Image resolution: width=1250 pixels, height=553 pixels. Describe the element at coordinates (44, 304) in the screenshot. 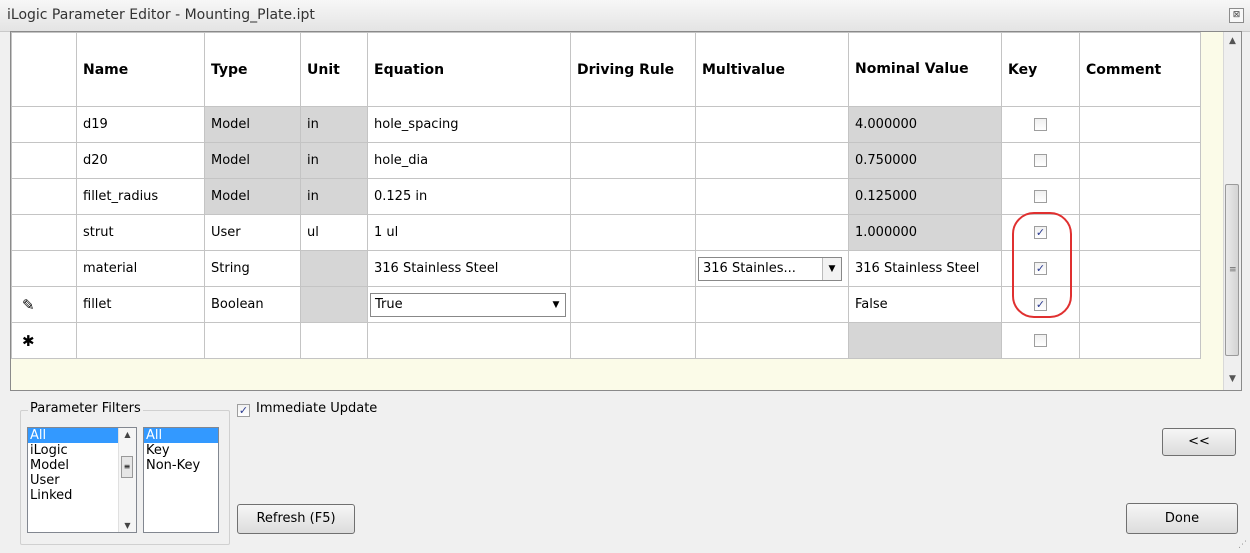

I see `row-indicator: ✎` at that location.